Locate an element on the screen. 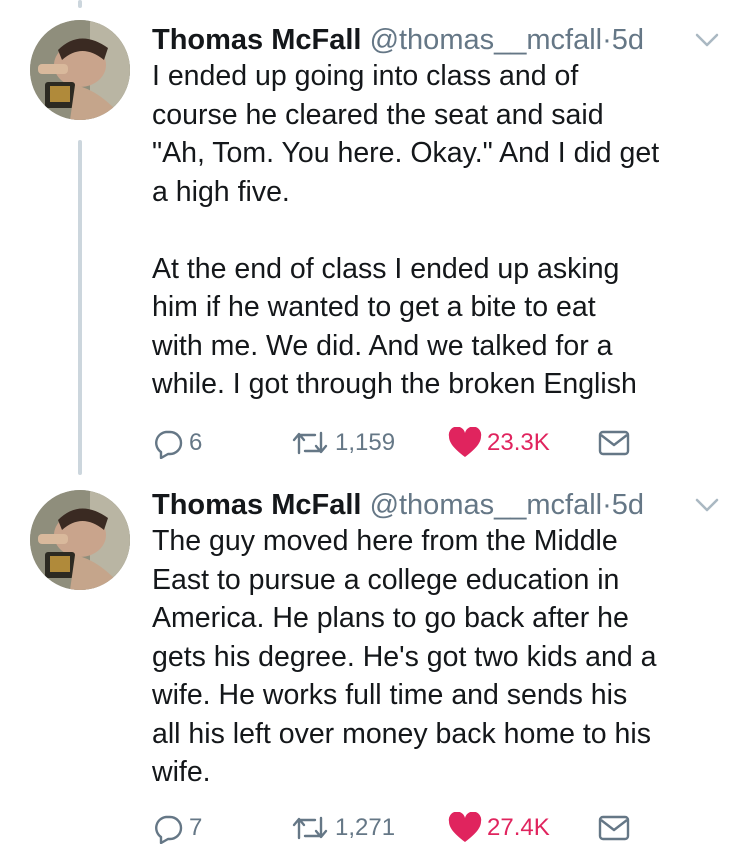 The width and height of the screenshot is (750, 856). retweet-count: 1,271 is located at coordinates (365, 827).